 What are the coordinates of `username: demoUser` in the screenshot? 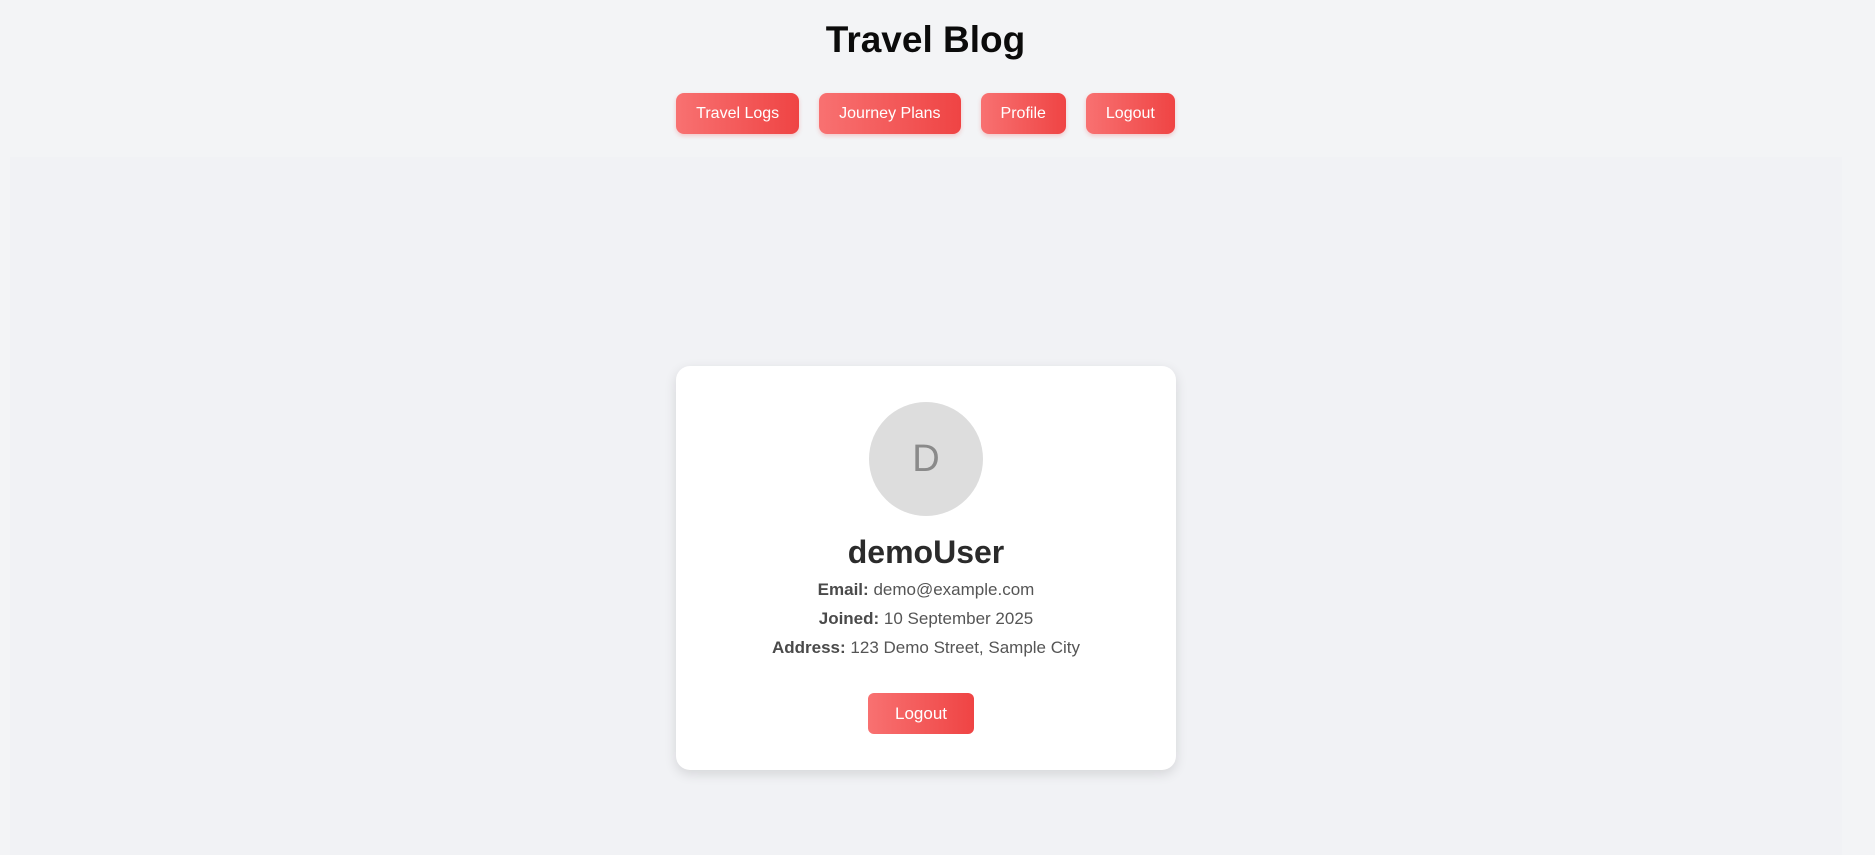 It's located at (926, 552).